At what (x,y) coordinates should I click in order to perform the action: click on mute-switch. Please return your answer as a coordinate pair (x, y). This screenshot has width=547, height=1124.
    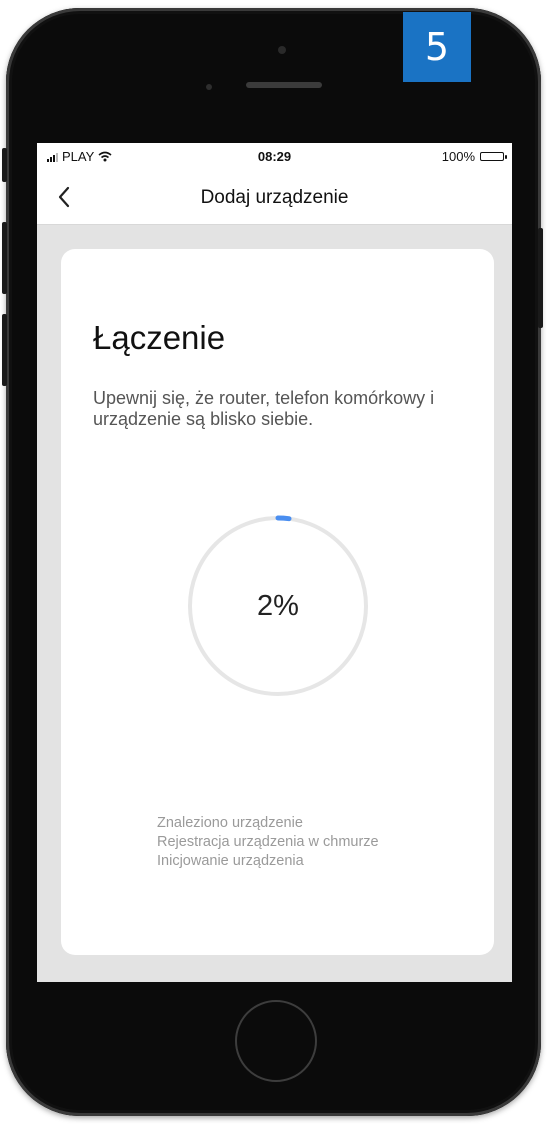
    Looking at the image, I should click on (4, 165).